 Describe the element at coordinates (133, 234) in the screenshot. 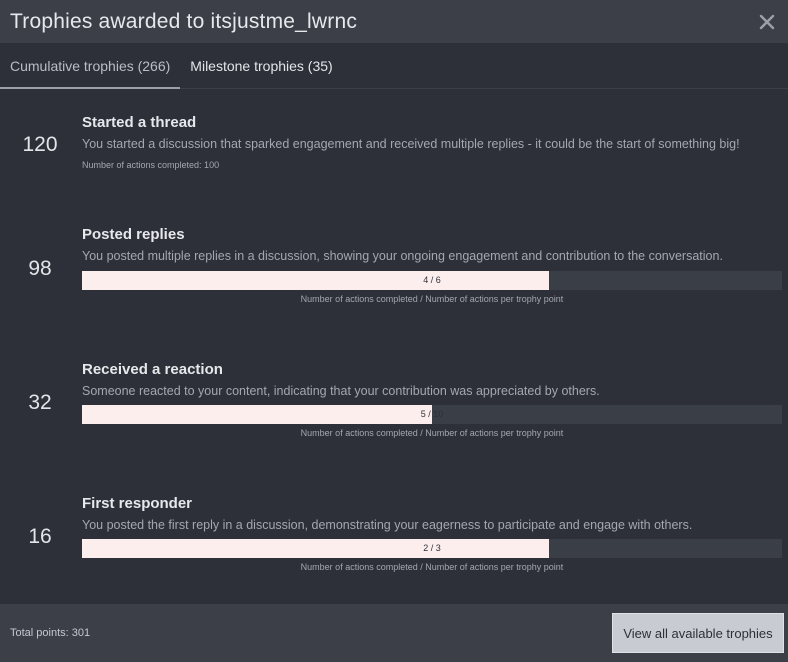

I see `trophy-name: Posted replies` at that location.